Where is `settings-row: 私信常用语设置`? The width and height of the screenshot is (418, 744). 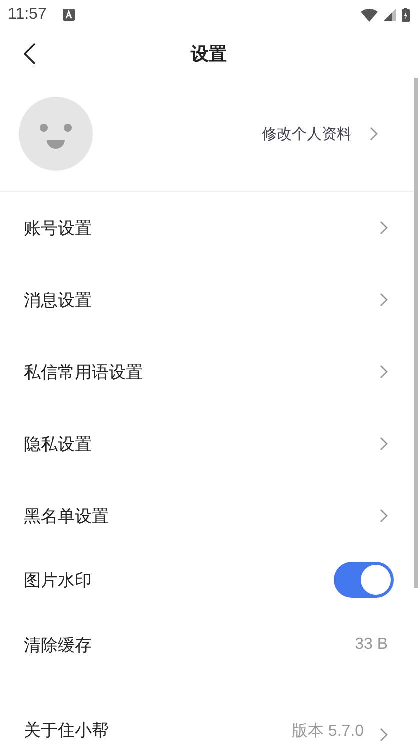 settings-row: 私信常用语设置 is located at coordinates (209, 372).